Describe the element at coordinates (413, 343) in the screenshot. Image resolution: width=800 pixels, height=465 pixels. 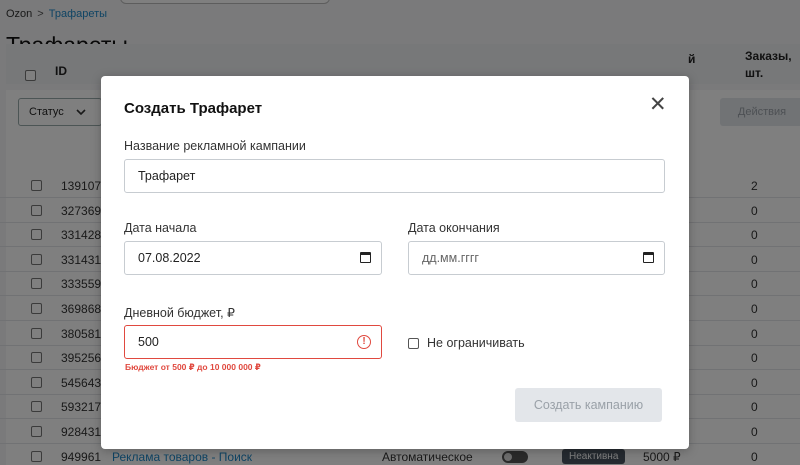
I see `no-limit-checkbox` at that location.